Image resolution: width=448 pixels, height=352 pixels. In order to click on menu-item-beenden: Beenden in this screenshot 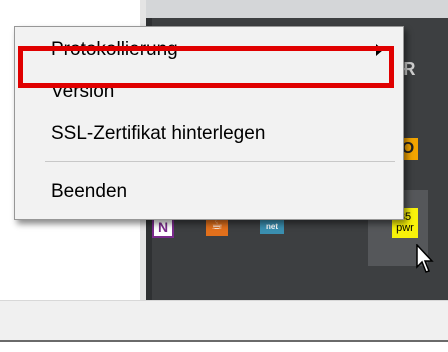, I will do `click(209, 192)`.